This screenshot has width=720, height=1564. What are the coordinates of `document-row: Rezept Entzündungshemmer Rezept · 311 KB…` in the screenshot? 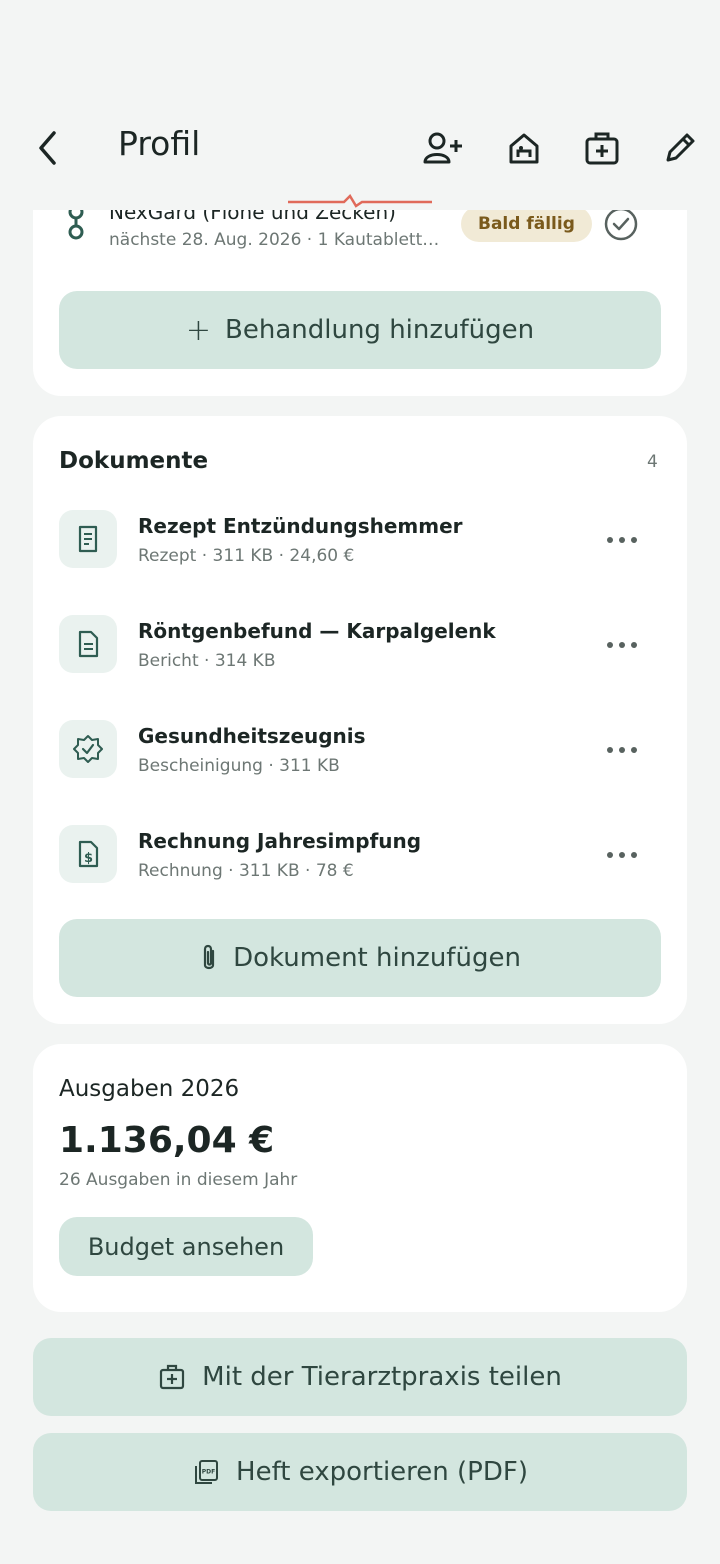 It's located at (360, 540).